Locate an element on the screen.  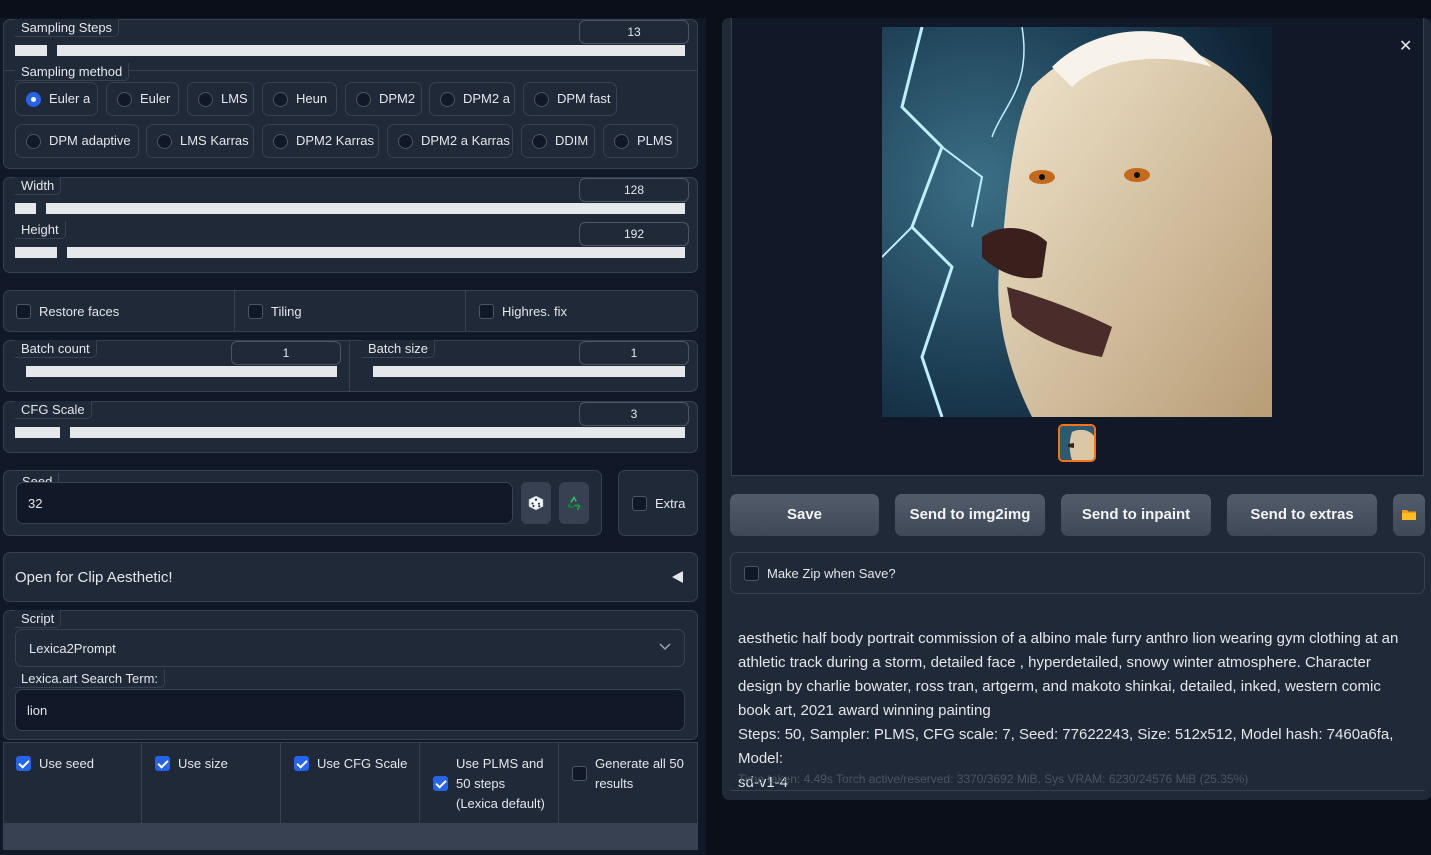
top-strip is located at coordinates (715, 9).